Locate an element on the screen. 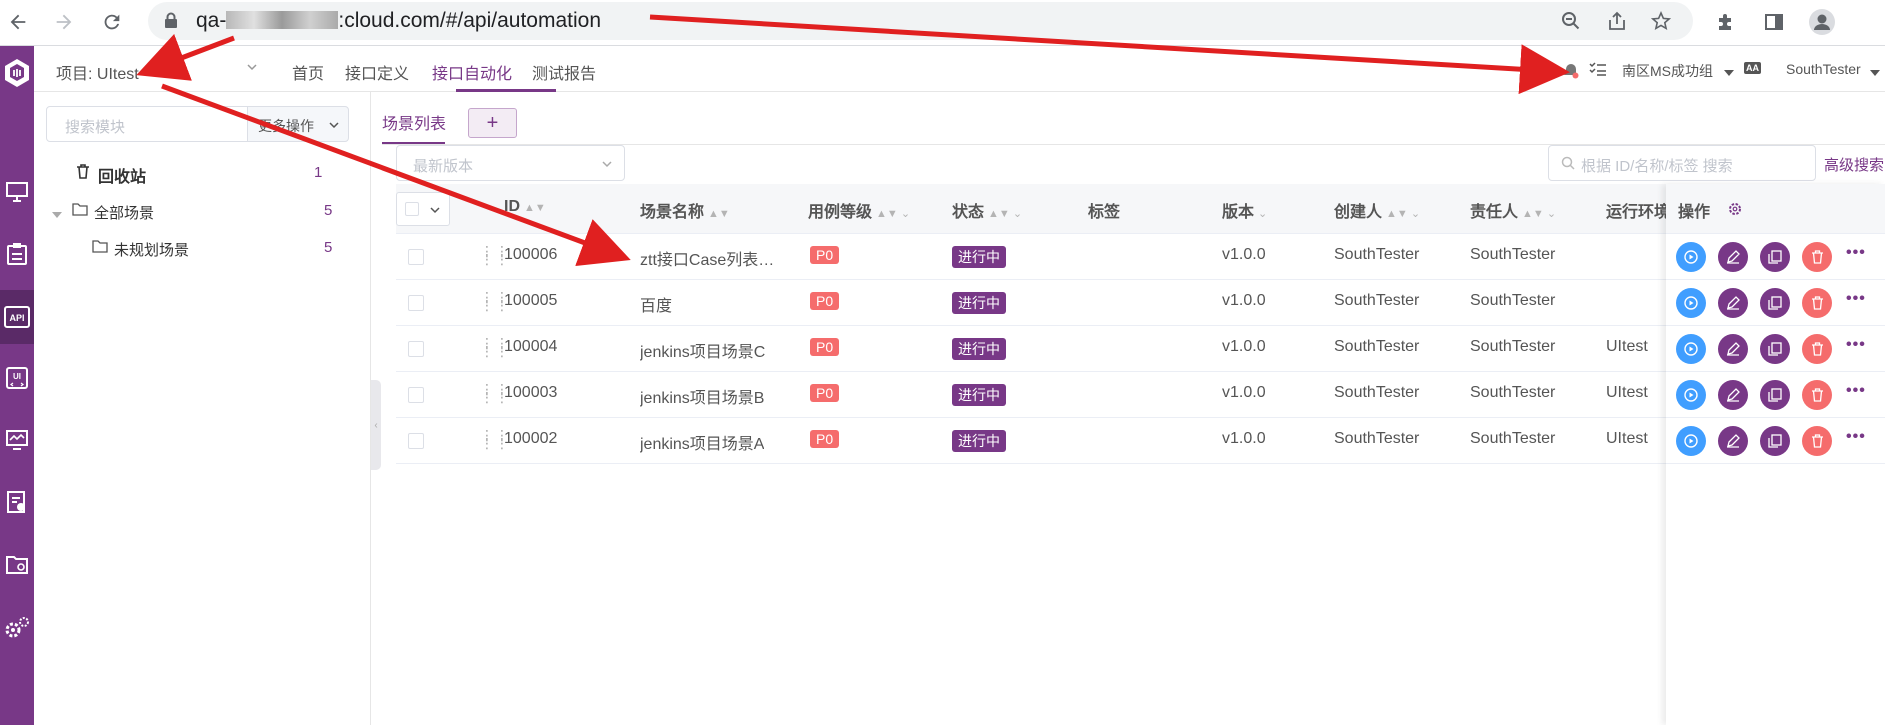  user-menu: SouthTester is located at coordinates (1823, 69).